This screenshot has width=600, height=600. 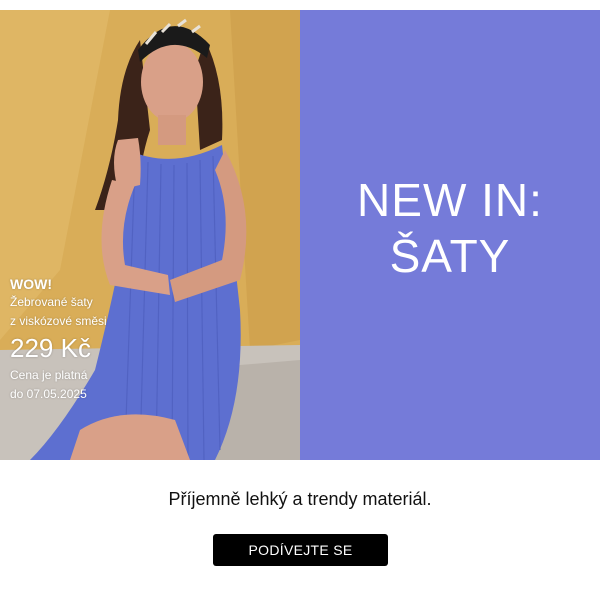 I want to click on product-price: 229 Kč, so click(x=50, y=348).